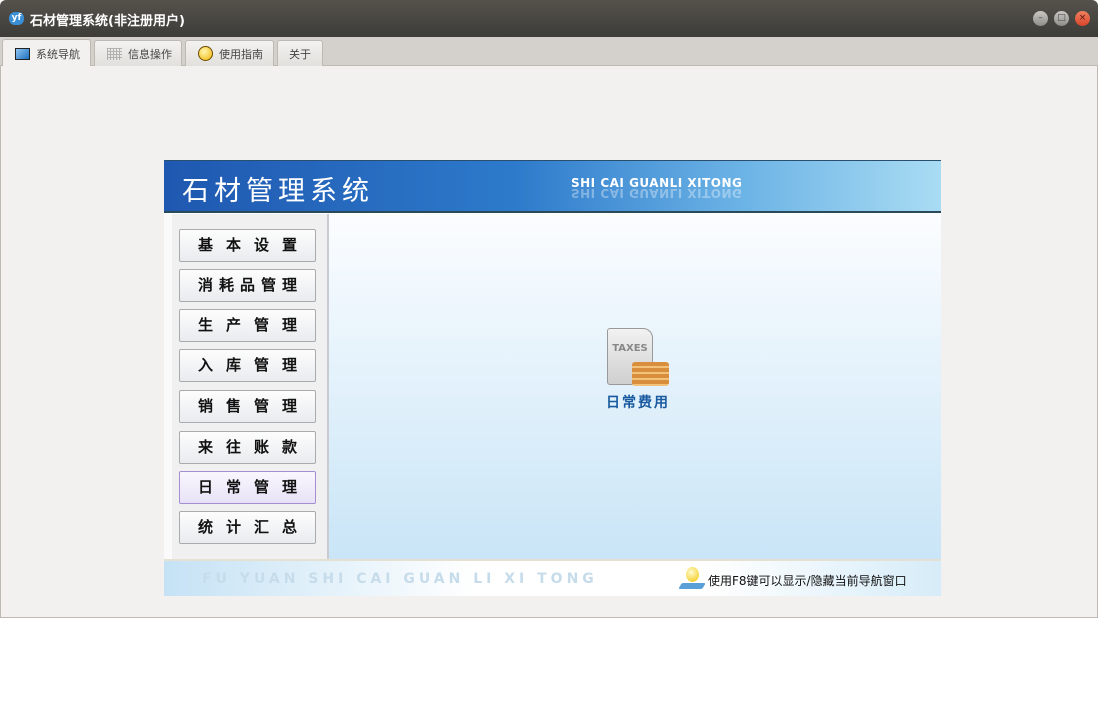 The image size is (1098, 719). I want to click on daily-expenses-item: TAXES 日常费用, so click(638, 370).